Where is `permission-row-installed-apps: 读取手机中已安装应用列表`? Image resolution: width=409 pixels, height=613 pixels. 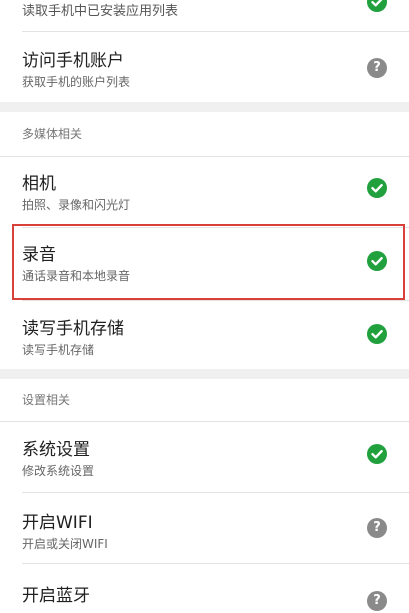
permission-row-installed-apps: 读取手机中已安装应用列表 is located at coordinates (204, 15).